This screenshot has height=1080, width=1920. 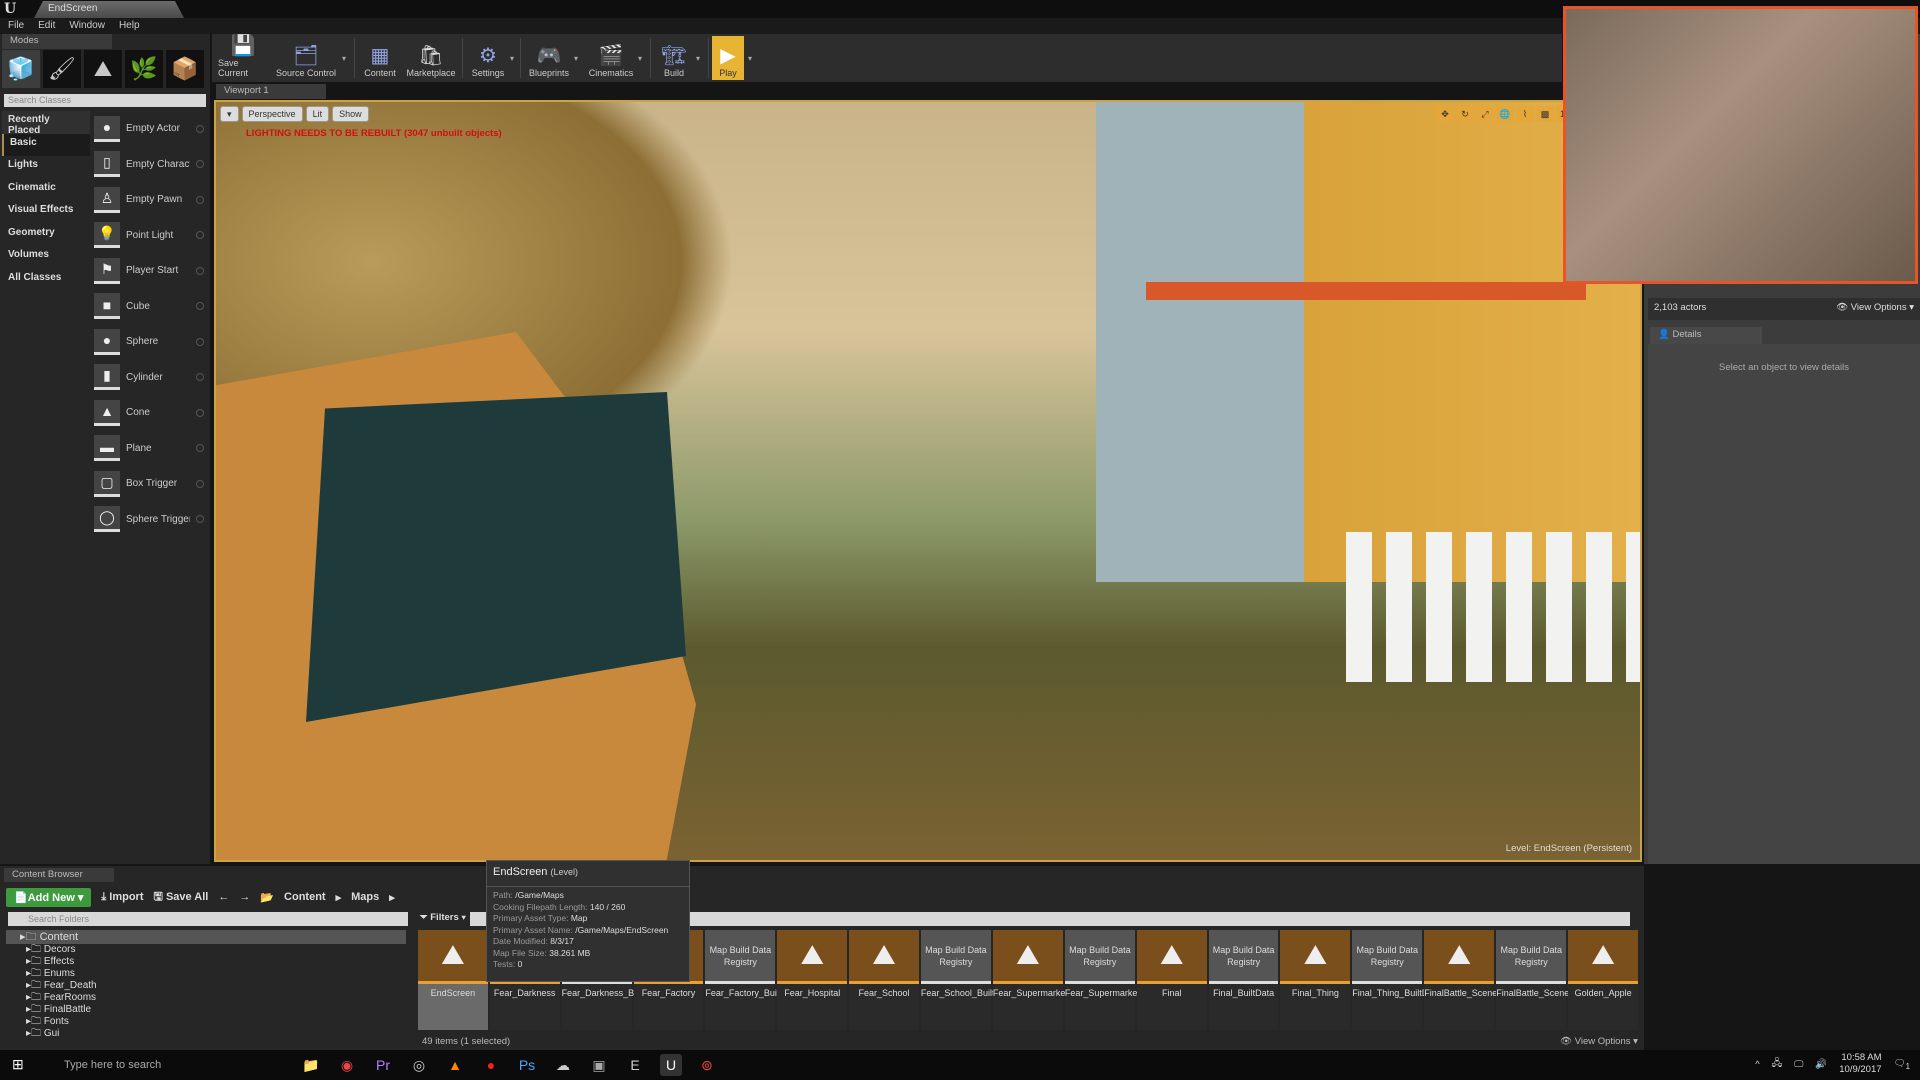 I want to click on folder-item: ▸🗀 FinalBattle, so click(x=206, y=1010).